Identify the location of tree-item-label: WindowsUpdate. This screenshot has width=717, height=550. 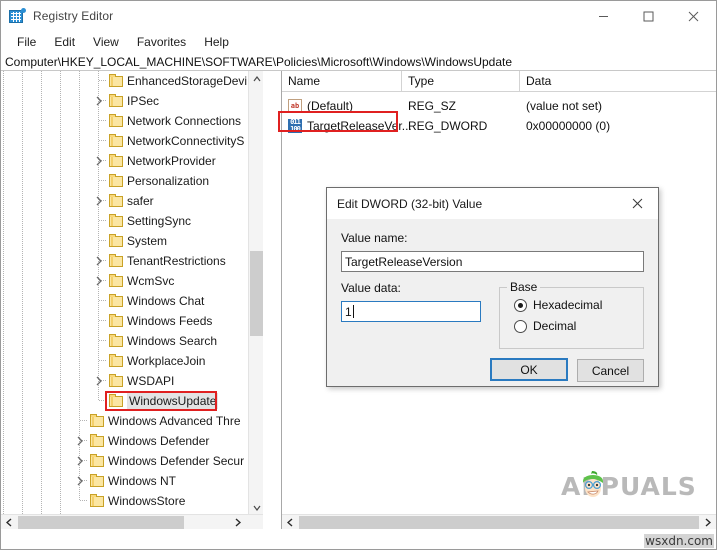
(173, 401).